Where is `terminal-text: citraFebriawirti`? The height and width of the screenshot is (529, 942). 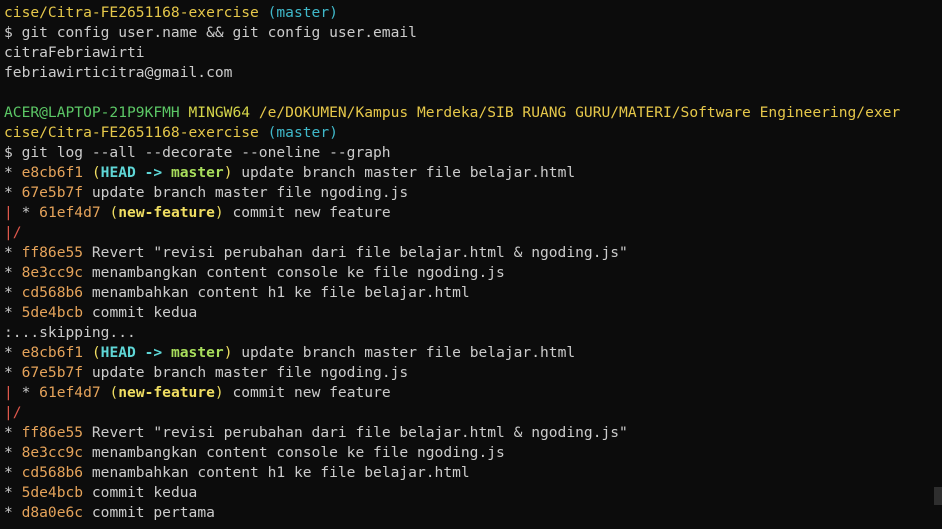 terminal-text: citraFebriawirti is located at coordinates (74, 52).